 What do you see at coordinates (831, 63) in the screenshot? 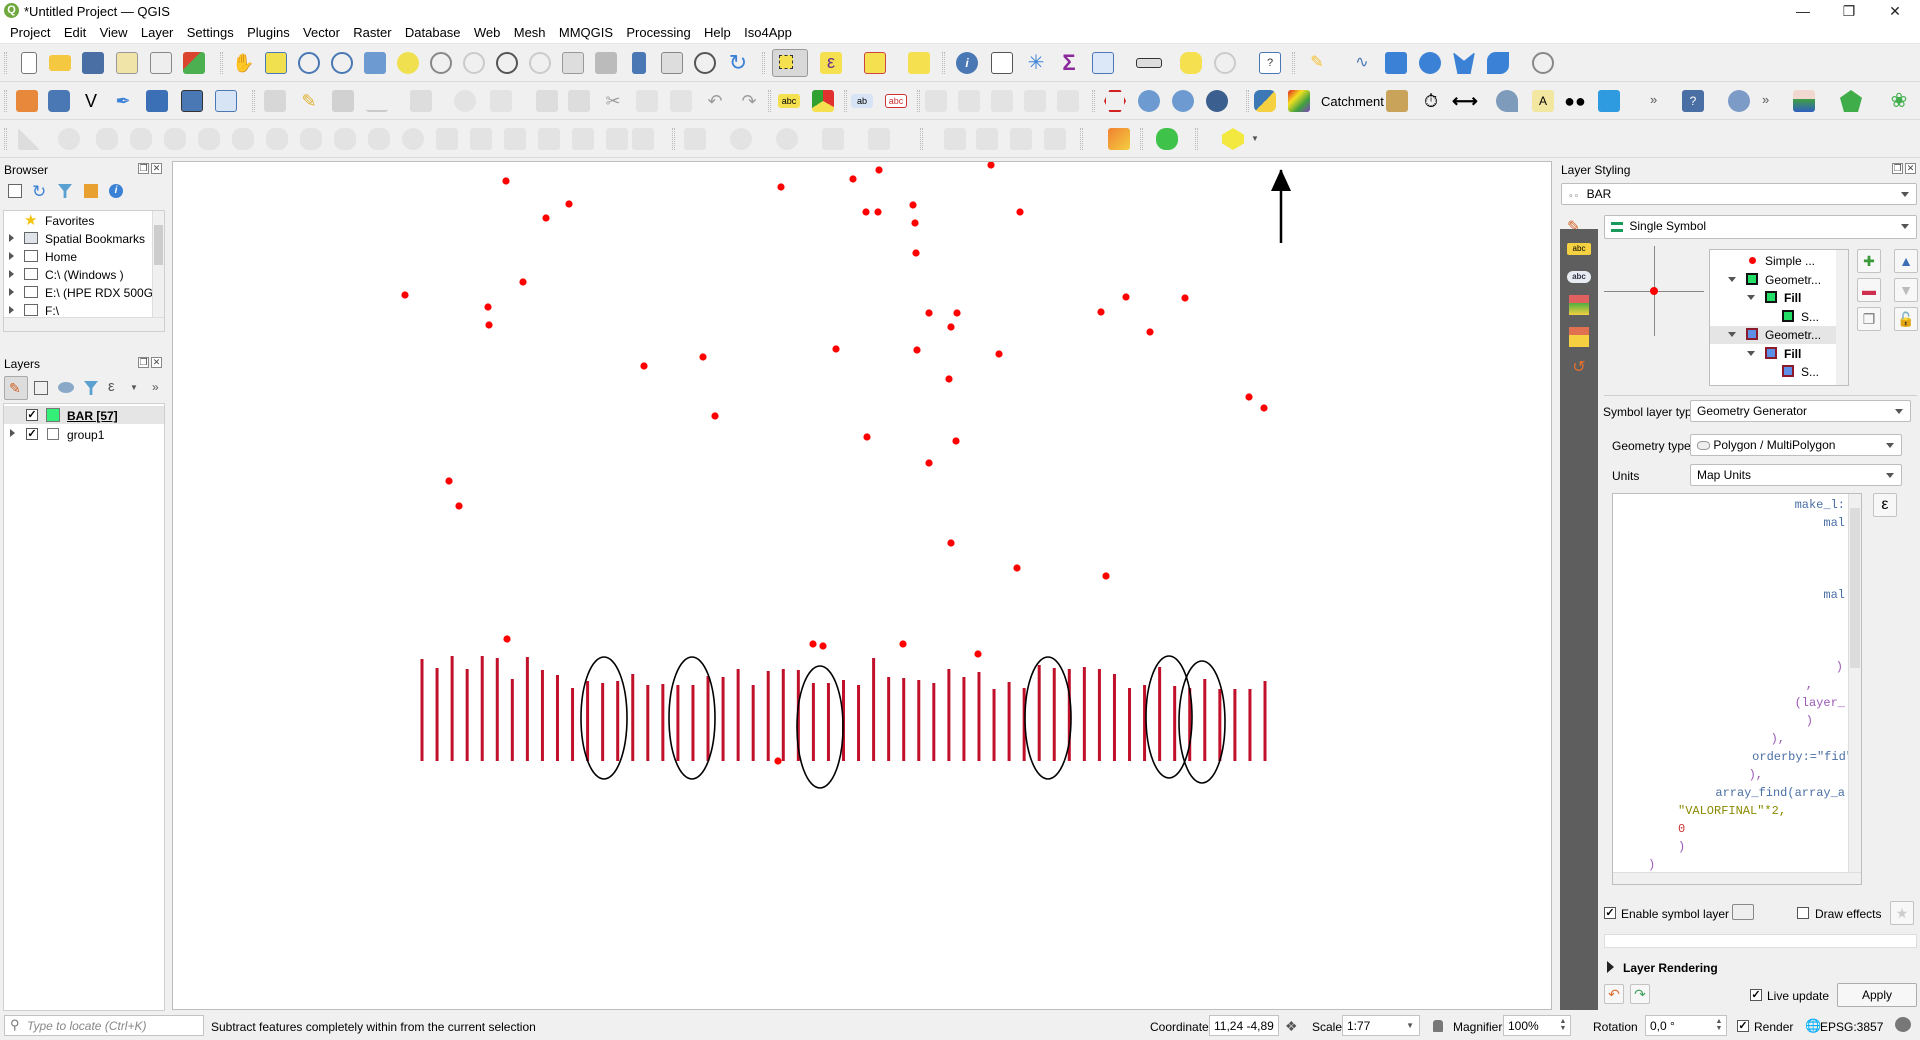
I see `select-by-expression-icon: ε` at bounding box center [831, 63].